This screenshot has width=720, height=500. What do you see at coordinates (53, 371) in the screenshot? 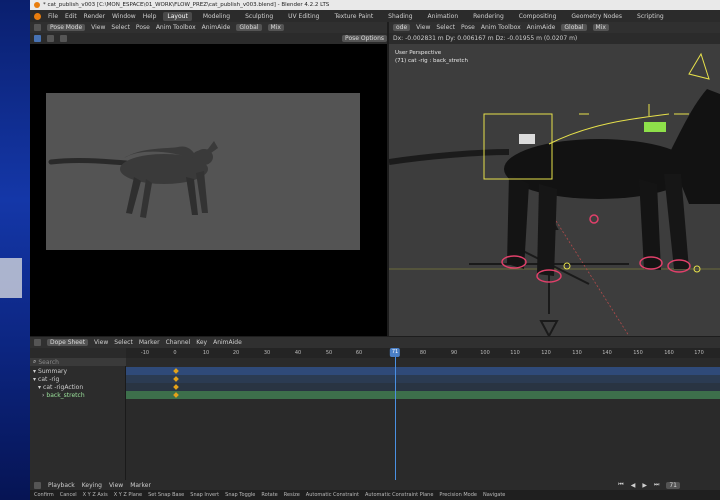
I see `channel-label: Summary` at bounding box center [53, 371].